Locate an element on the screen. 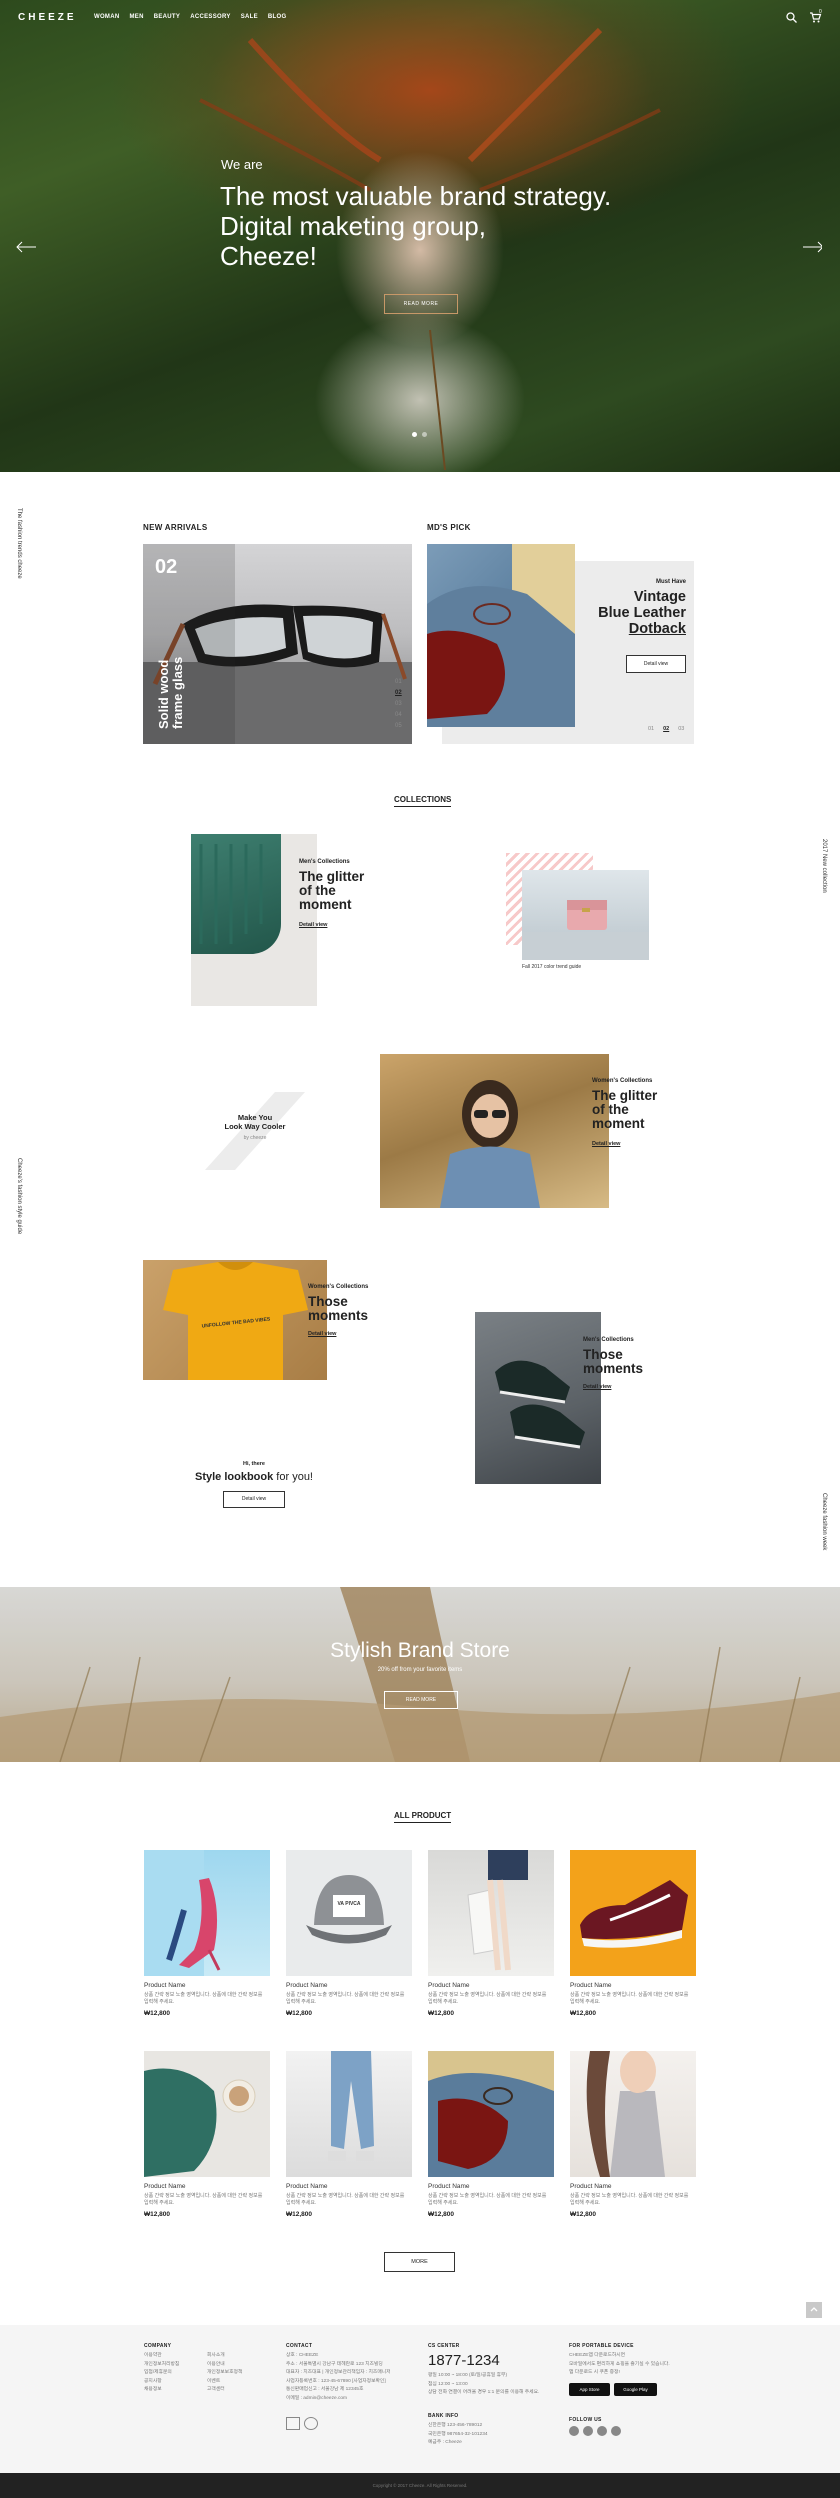 The width and height of the screenshot is (840, 2498). side-text-left: Cheeze's fashion style guide is located at coordinates (19, 1196).